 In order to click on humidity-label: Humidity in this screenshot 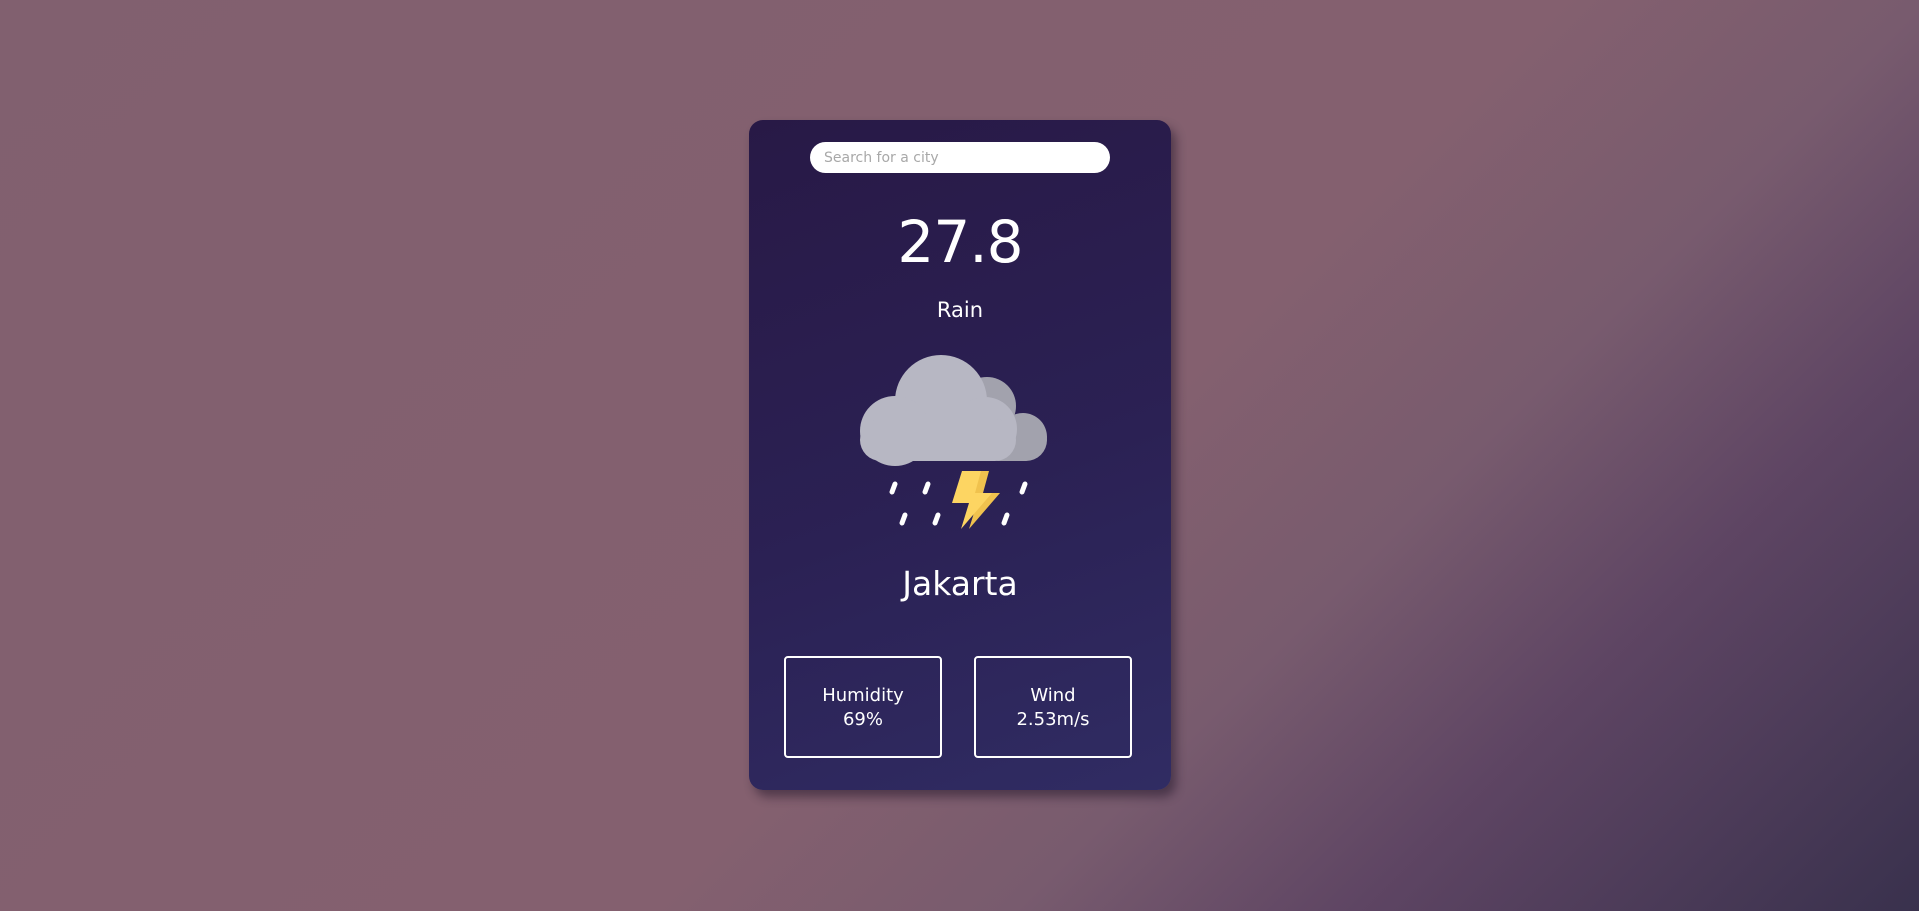, I will do `click(863, 695)`.